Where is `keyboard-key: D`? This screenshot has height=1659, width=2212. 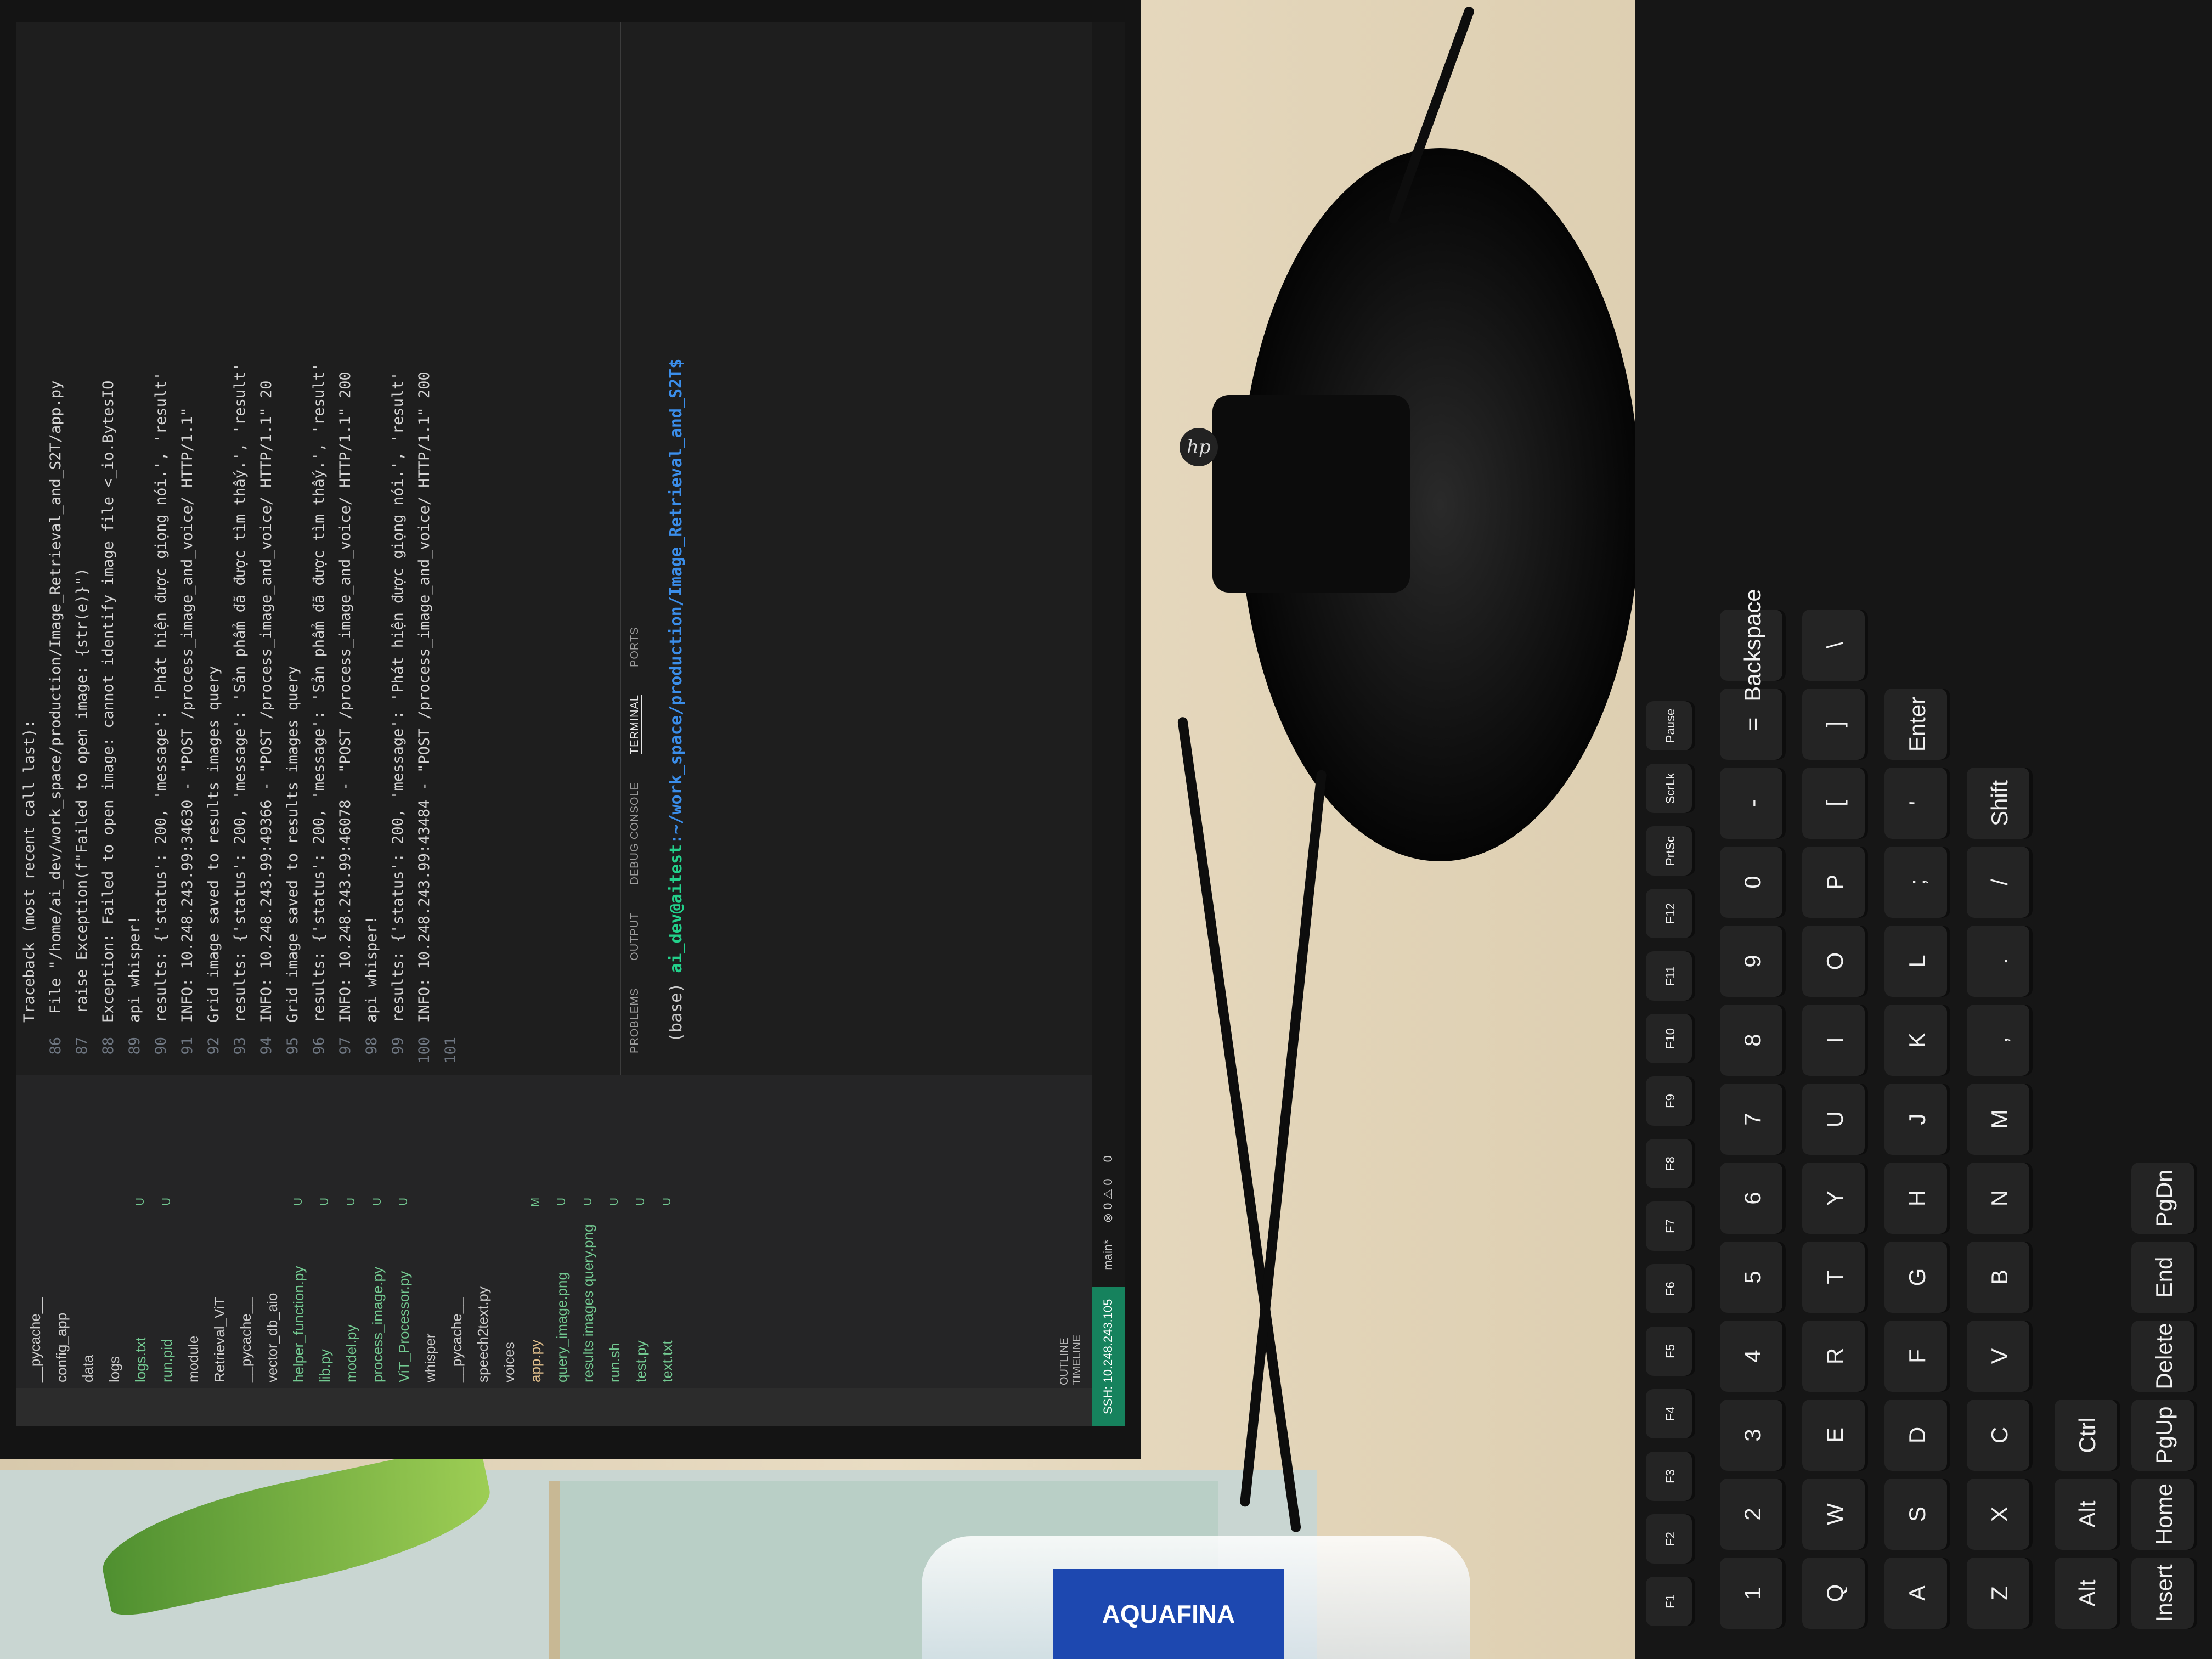
keyboard-key: D is located at coordinates (1917, 1435).